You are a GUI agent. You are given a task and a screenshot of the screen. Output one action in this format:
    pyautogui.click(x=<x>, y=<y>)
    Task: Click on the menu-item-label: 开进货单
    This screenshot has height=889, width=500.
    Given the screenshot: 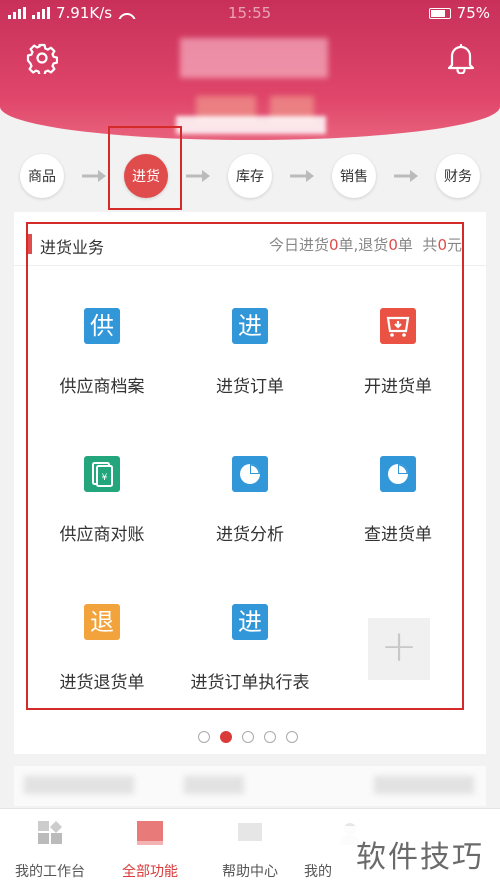 What is the action you would take?
    pyautogui.click(x=398, y=387)
    